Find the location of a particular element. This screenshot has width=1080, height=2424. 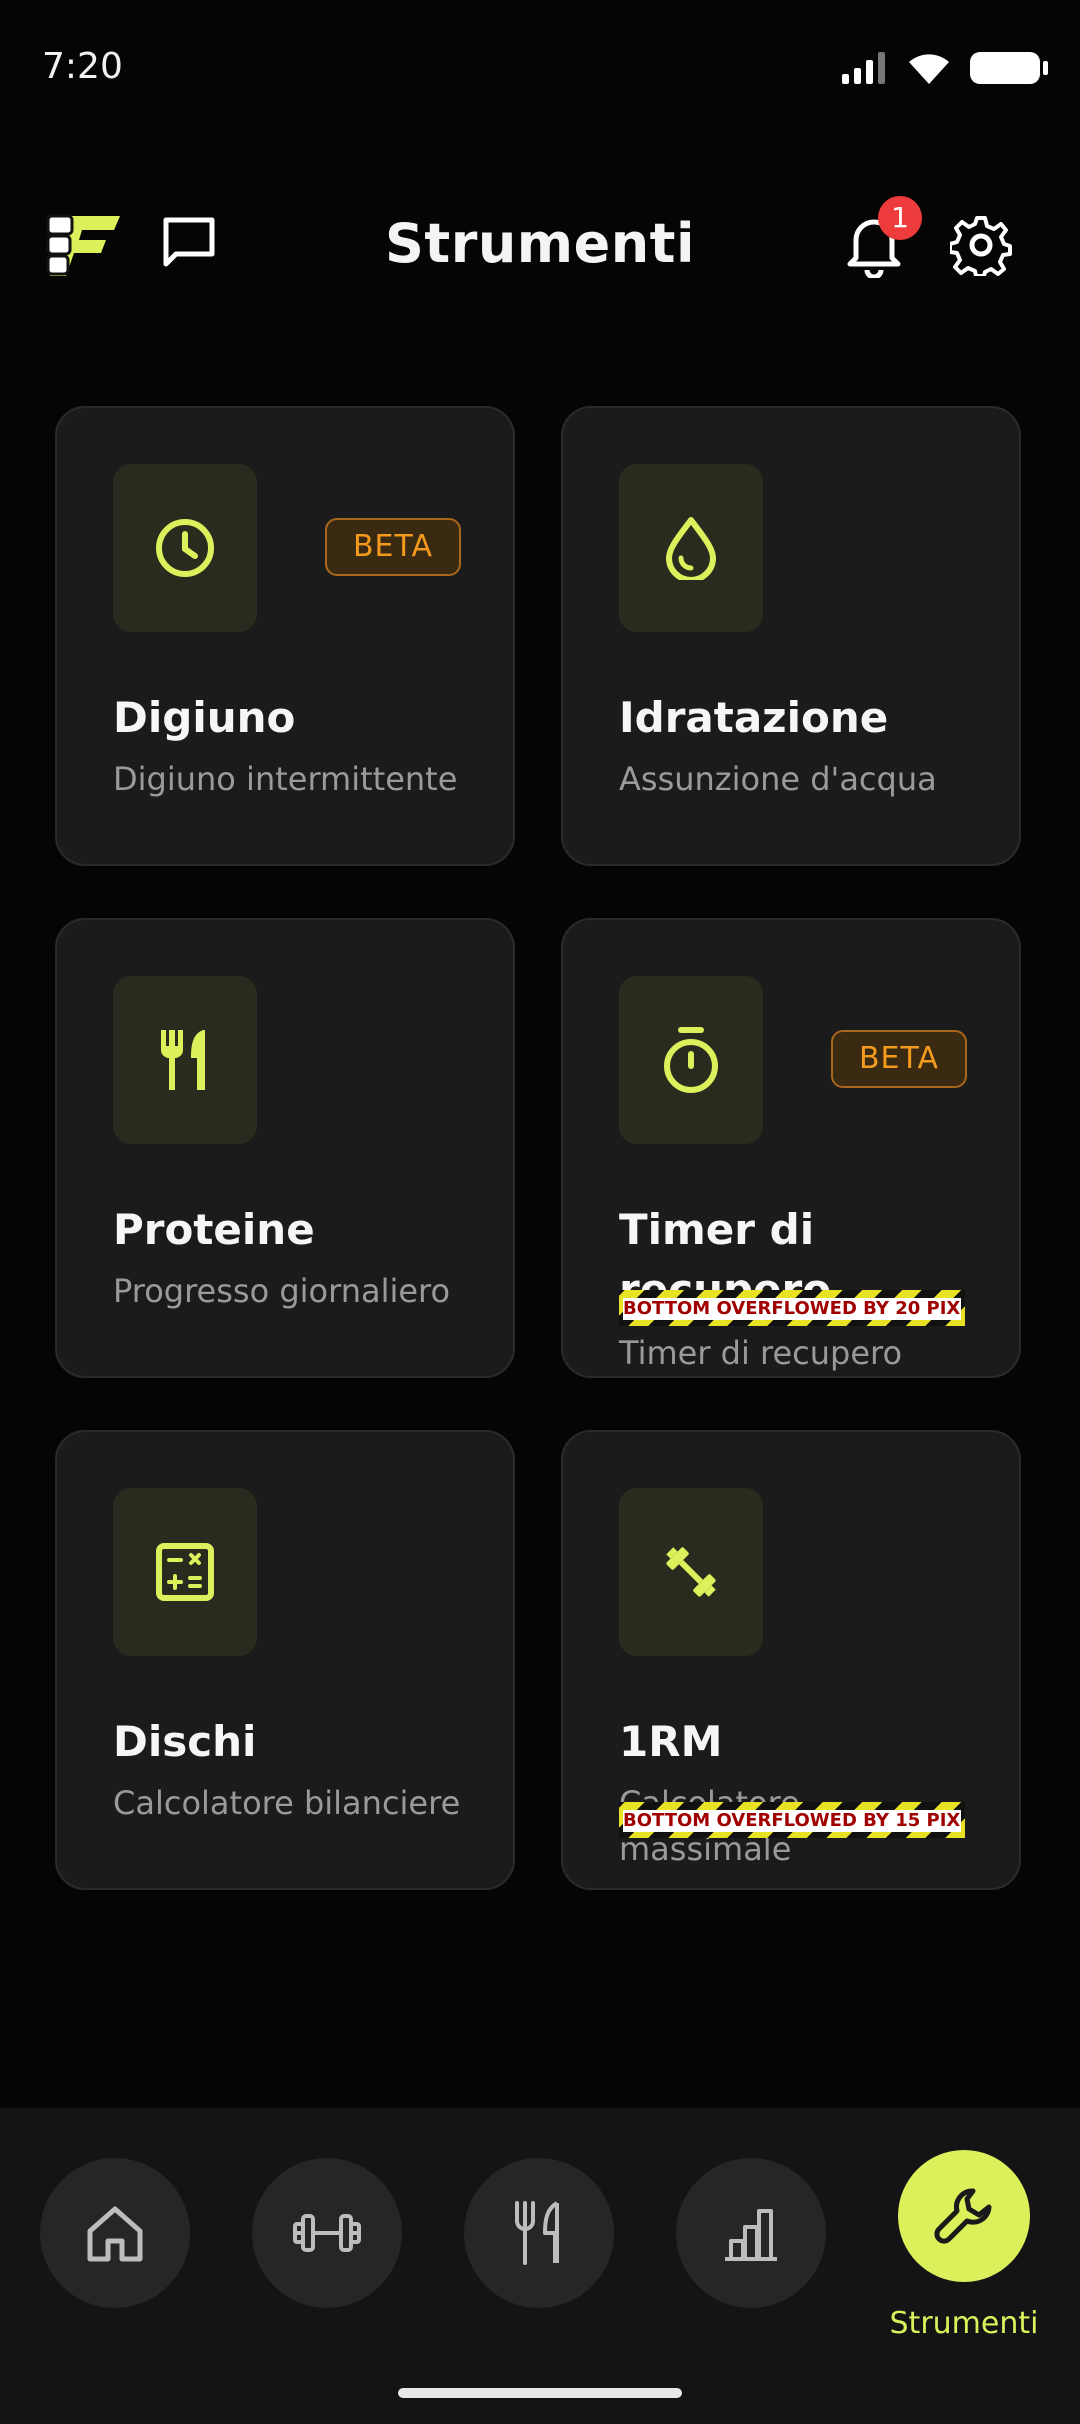

nav-tools-button is located at coordinates (964, 2216).